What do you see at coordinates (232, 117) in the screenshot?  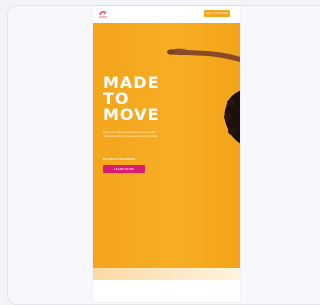 I see `dancer-hair-image` at bounding box center [232, 117].